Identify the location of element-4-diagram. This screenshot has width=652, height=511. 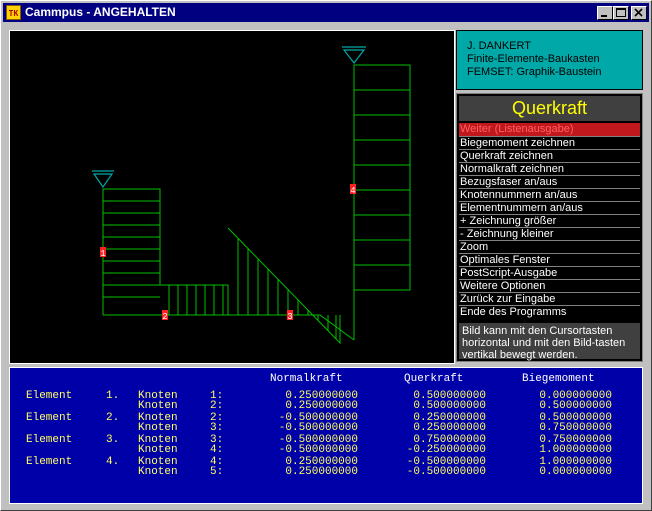
(382, 202).